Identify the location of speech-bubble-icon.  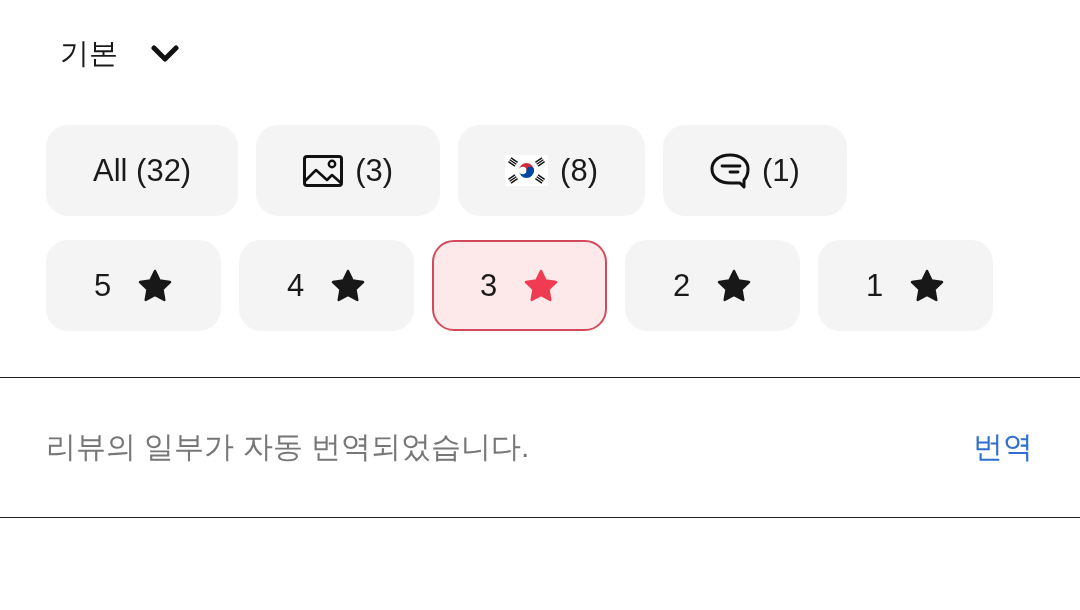
(730, 170).